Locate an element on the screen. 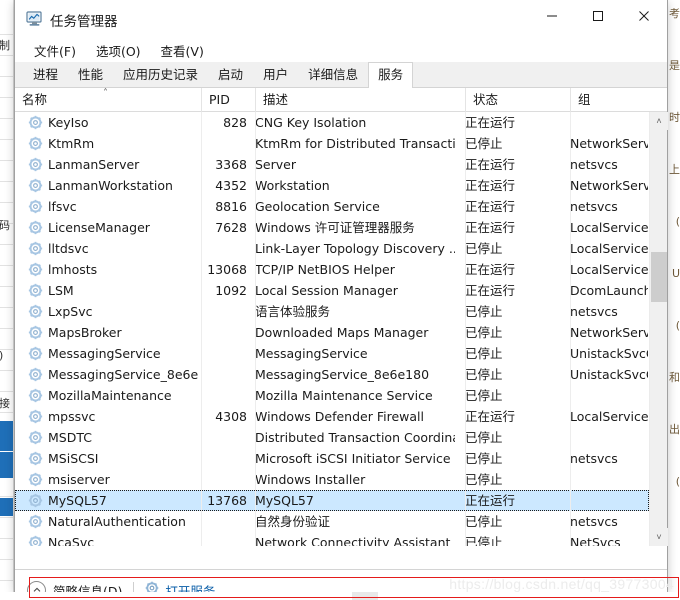 The height and width of the screenshot is (600, 680). table-row-selected: MySQL57 13768 MySQL57 正在运行 is located at coordinates (332, 500).